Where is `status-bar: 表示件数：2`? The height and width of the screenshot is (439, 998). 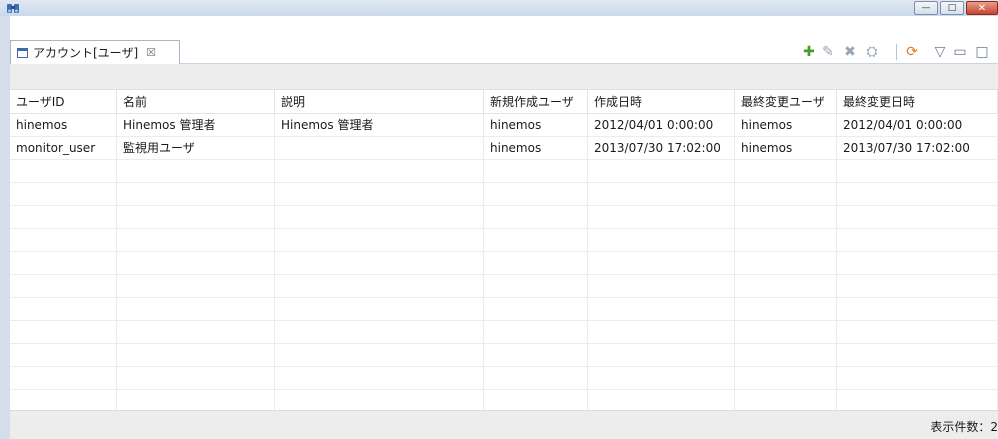 status-bar: 表示件数：2 is located at coordinates (504, 424).